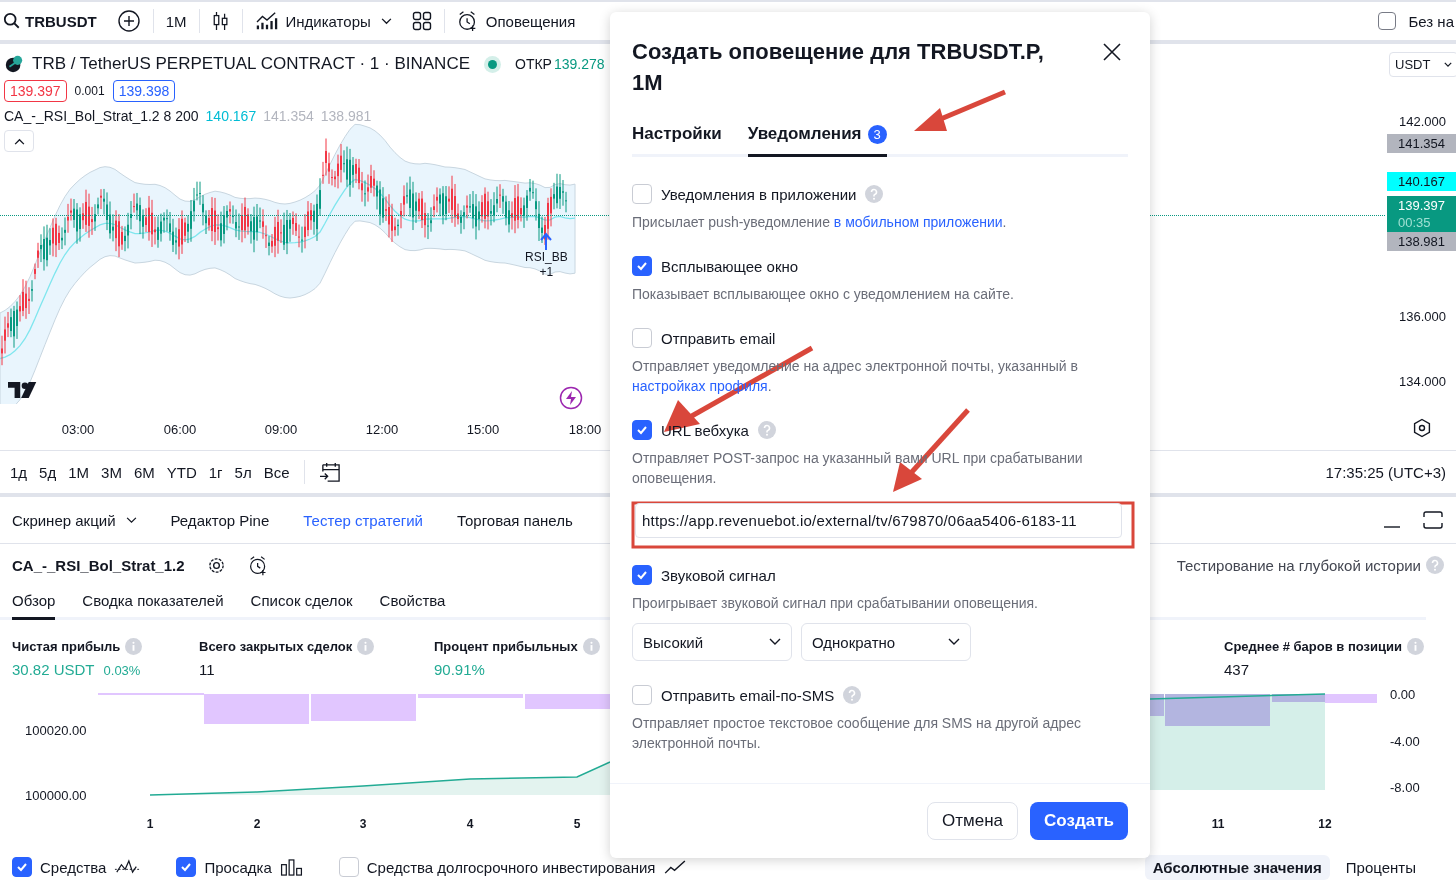 This screenshot has width=1456, height=885. Describe the element at coordinates (56, 730) in the screenshot. I see `axis-label: 100020.00` at that location.